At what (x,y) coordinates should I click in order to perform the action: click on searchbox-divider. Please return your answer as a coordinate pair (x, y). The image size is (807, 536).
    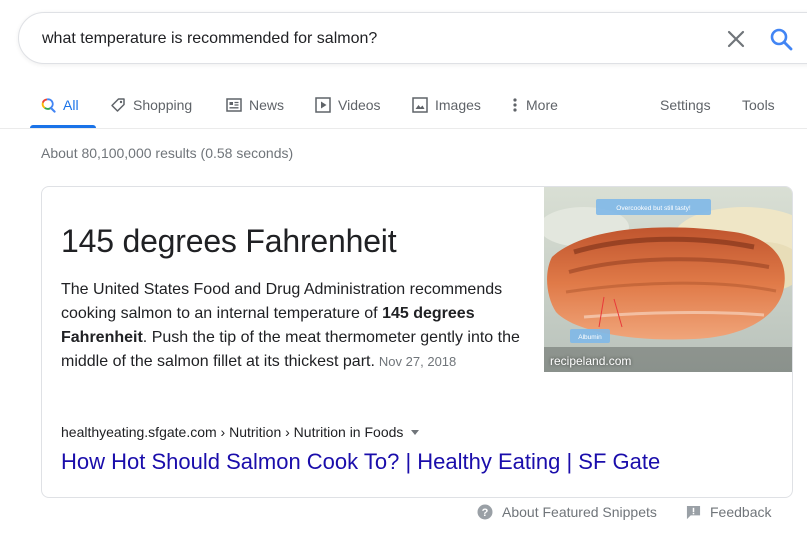
    Looking at the image, I should click on (757, 39).